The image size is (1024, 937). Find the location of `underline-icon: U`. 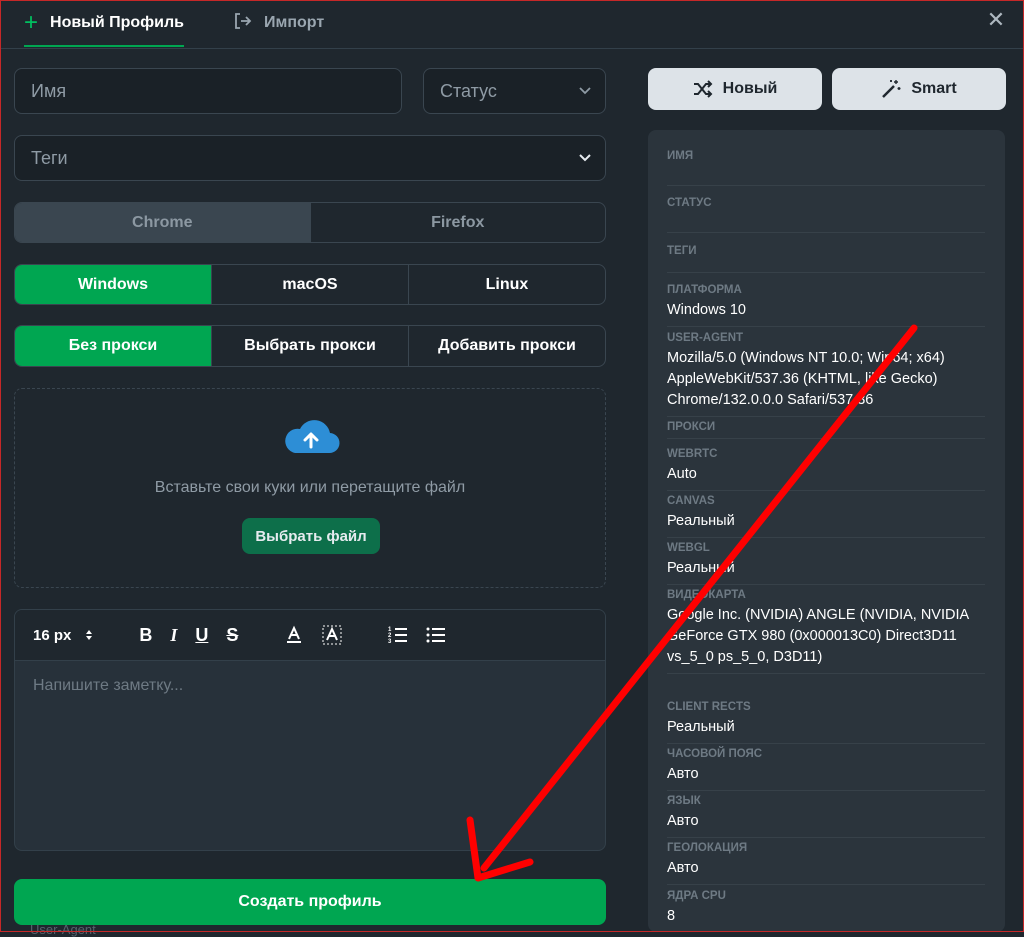

underline-icon: U is located at coordinates (201, 635).